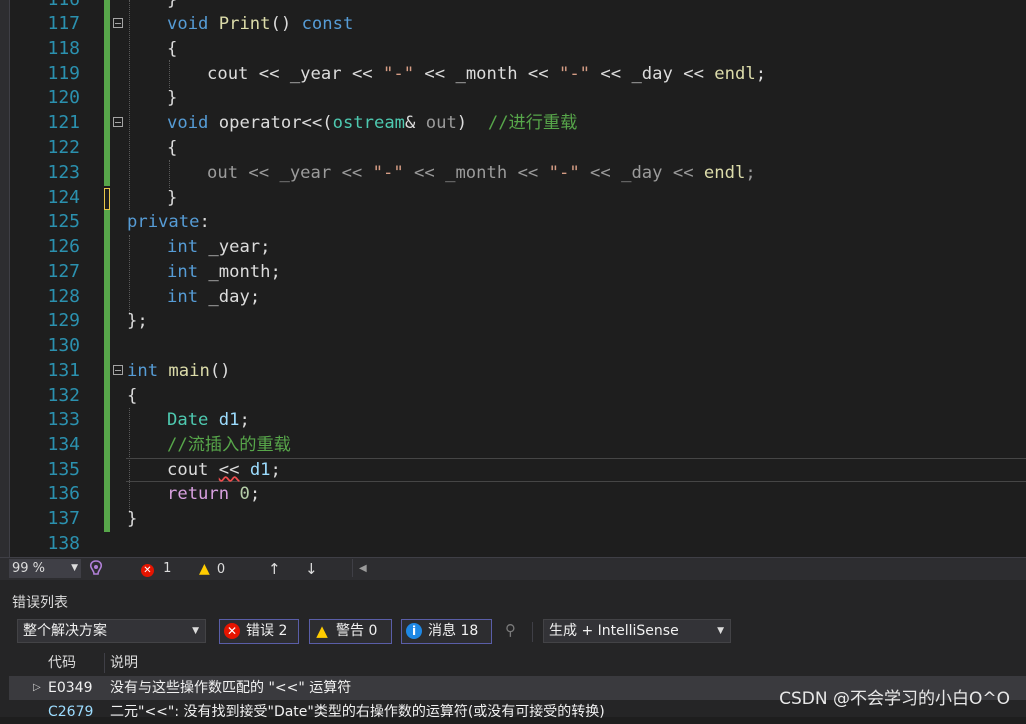 Image resolution: width=1026 pixels, height=724 pixels. I want to click on watermark: CSDN @不会学习的小白O^O, so click(894, 699).